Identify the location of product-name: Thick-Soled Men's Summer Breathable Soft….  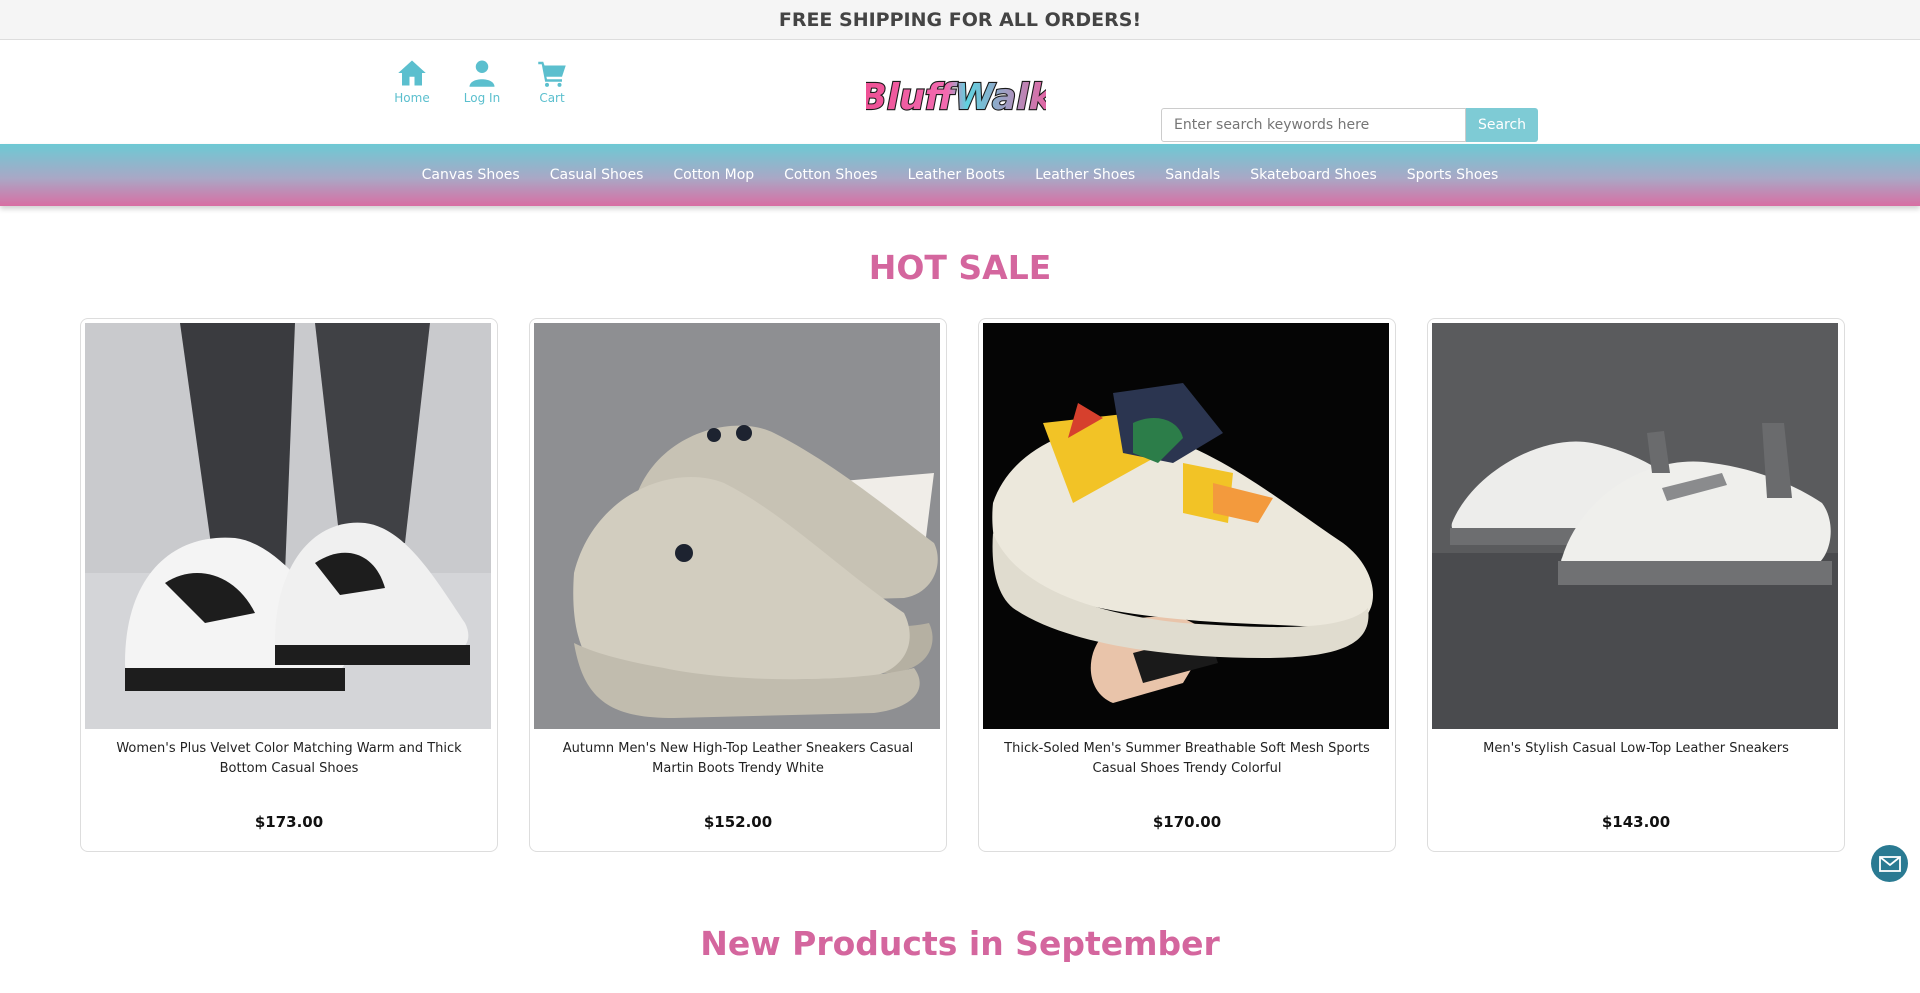
(1187, 769).